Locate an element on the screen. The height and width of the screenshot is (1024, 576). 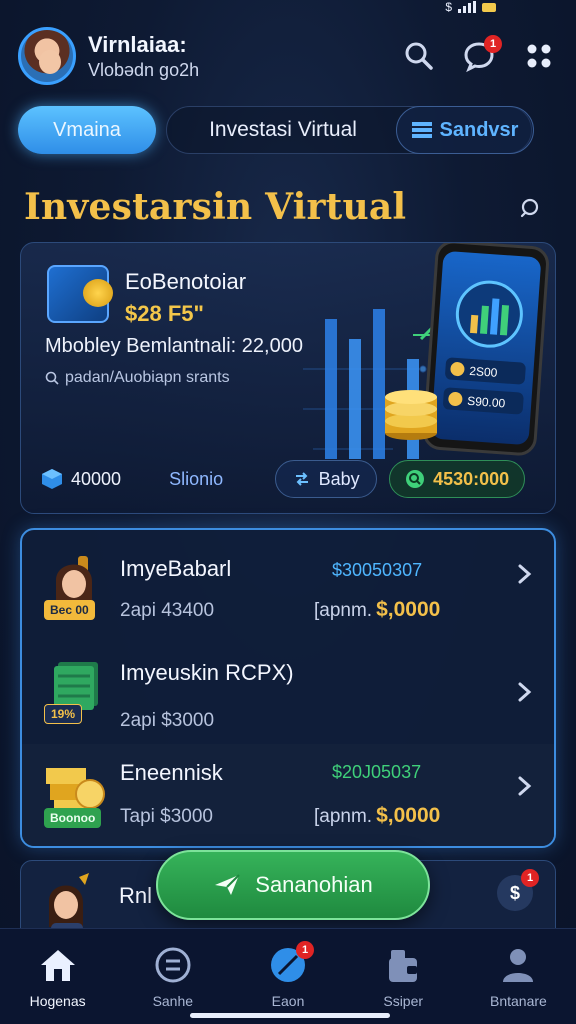
wallet-coin-icon is located at coordinates (80, 294).